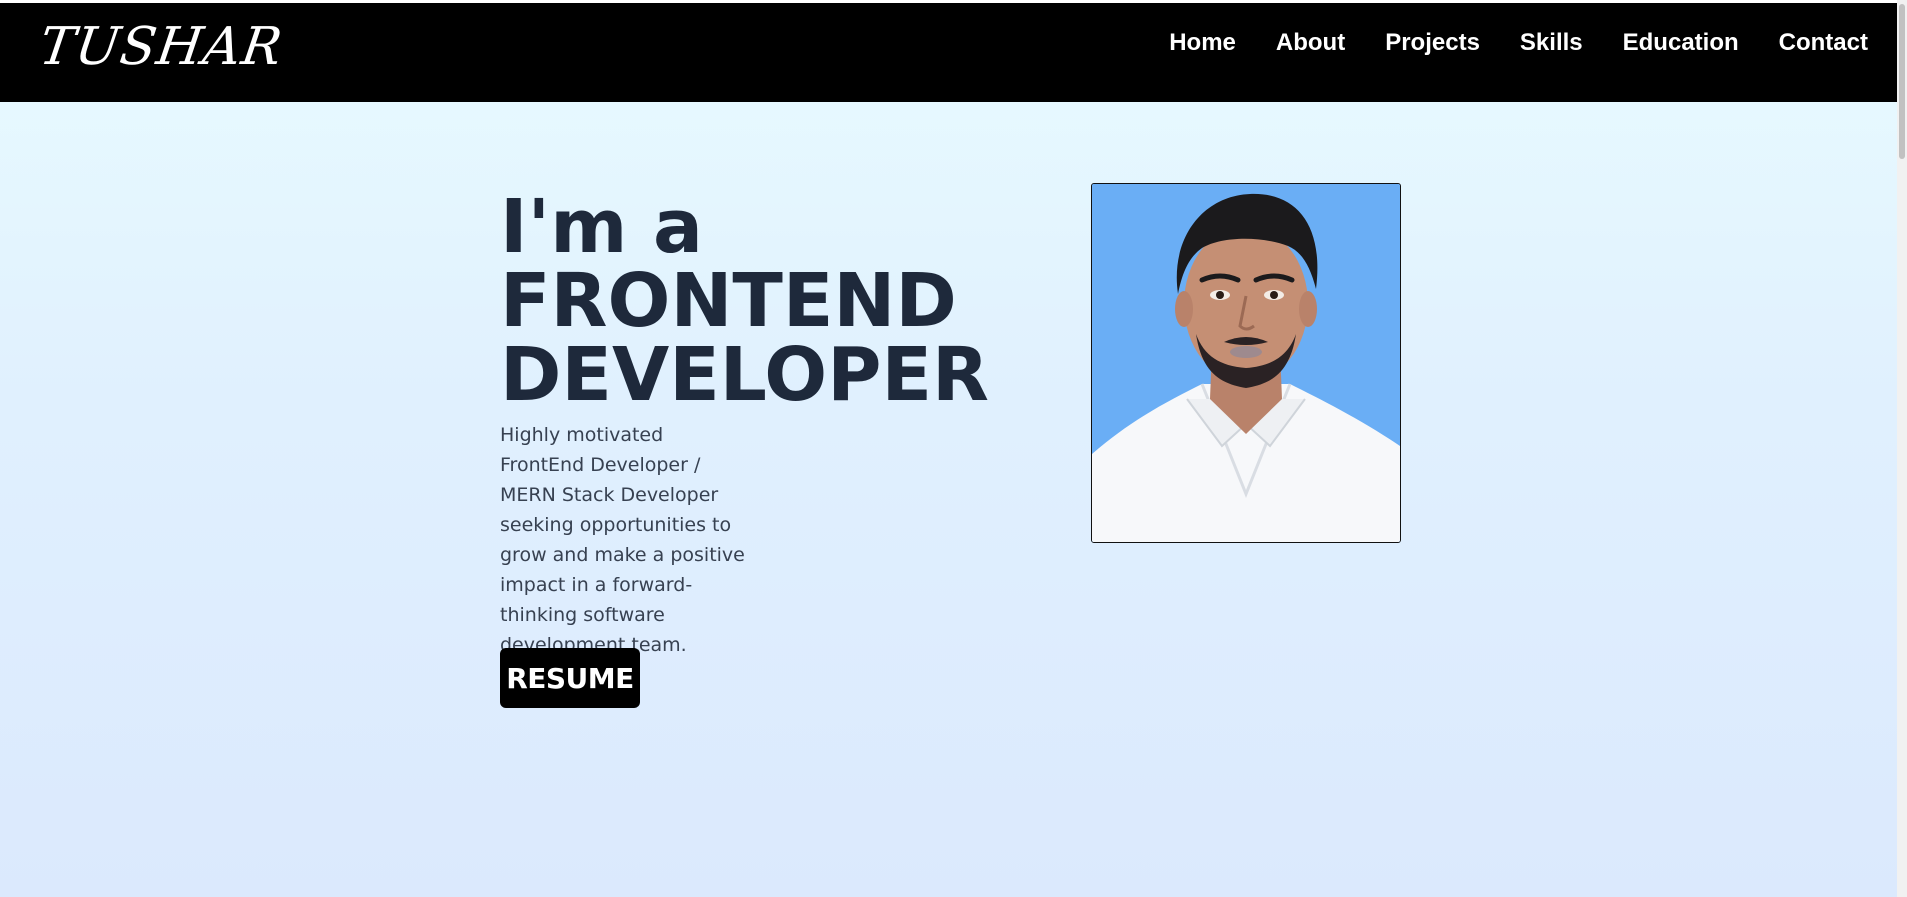 The image size is (1907, 897). I want to click on hero-title: I'm a FRONTEND DEVELOPER, so click(744, 301).